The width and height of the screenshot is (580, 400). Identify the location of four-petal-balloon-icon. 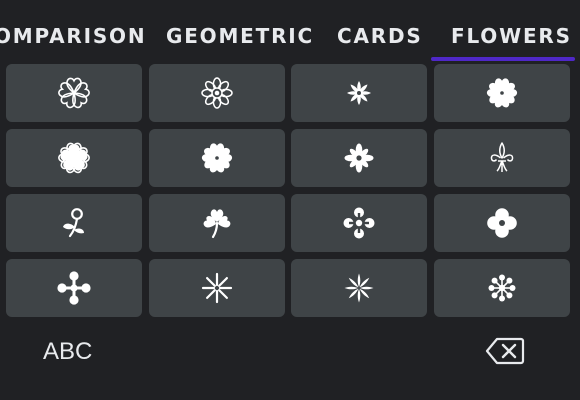
(502, 223).